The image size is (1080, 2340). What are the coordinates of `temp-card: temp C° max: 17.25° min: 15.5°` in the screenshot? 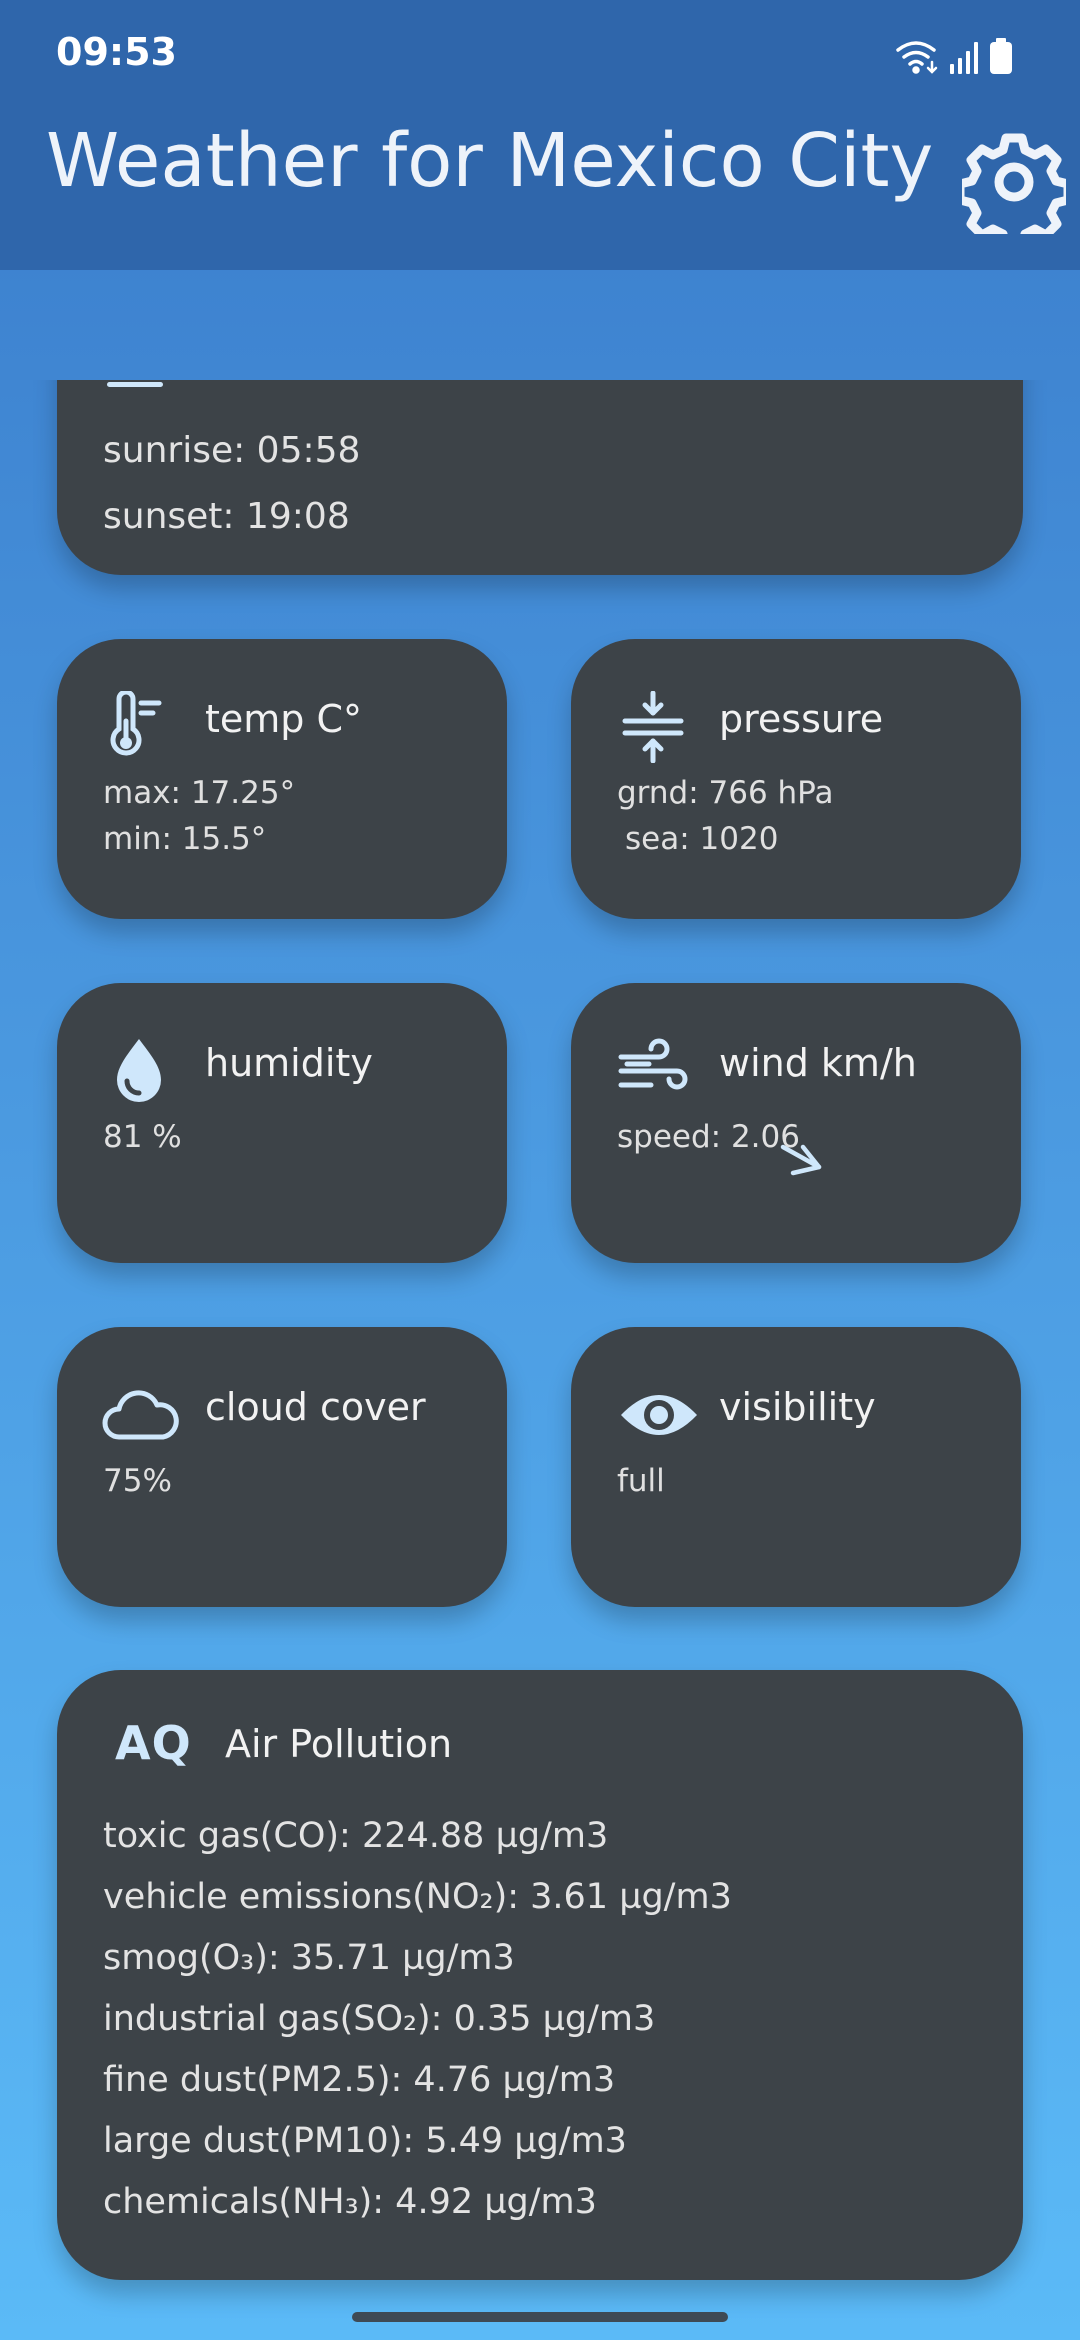 It's located at (282, 779).